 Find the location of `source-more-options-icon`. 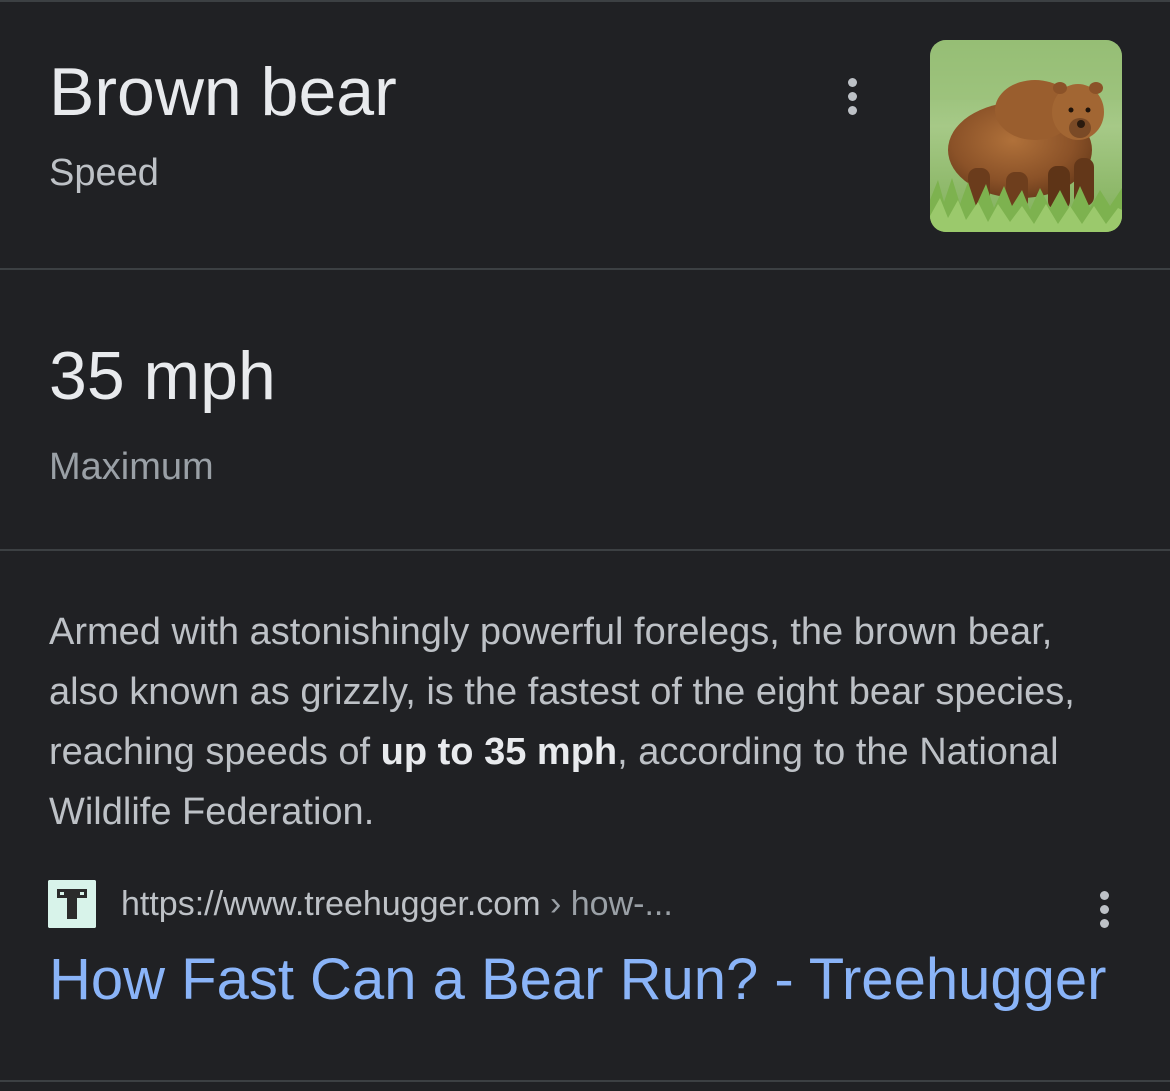

source-more-options-icon is located at coordinates (1104, 909).